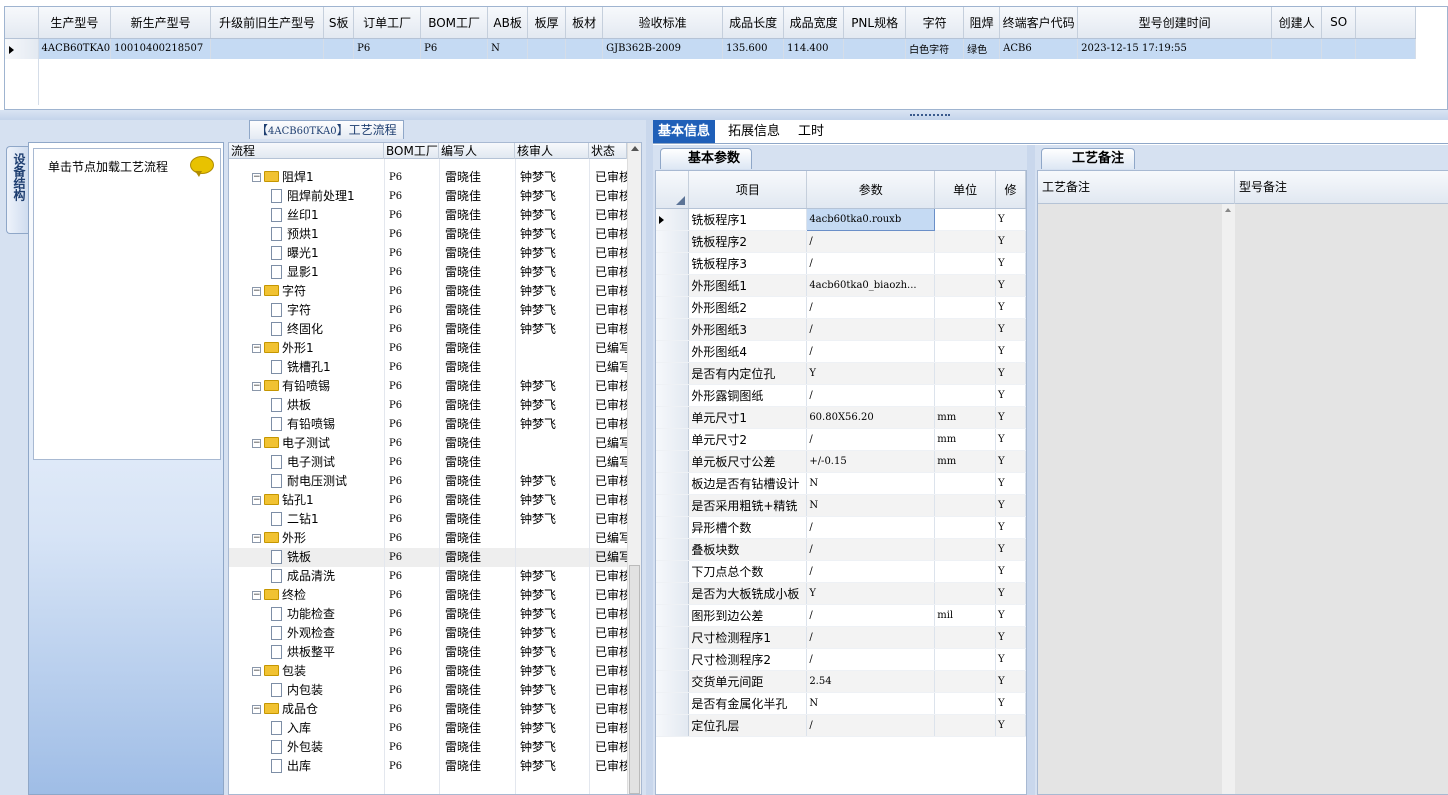 Image resolution: width=1448 pixels, height=795 pixels. Describe the element at coordinates (429, 291) in the screenshot. I see `process-tree-row: − 字符 P6 雷晓佳 钟梦飞 已审核` at that location.